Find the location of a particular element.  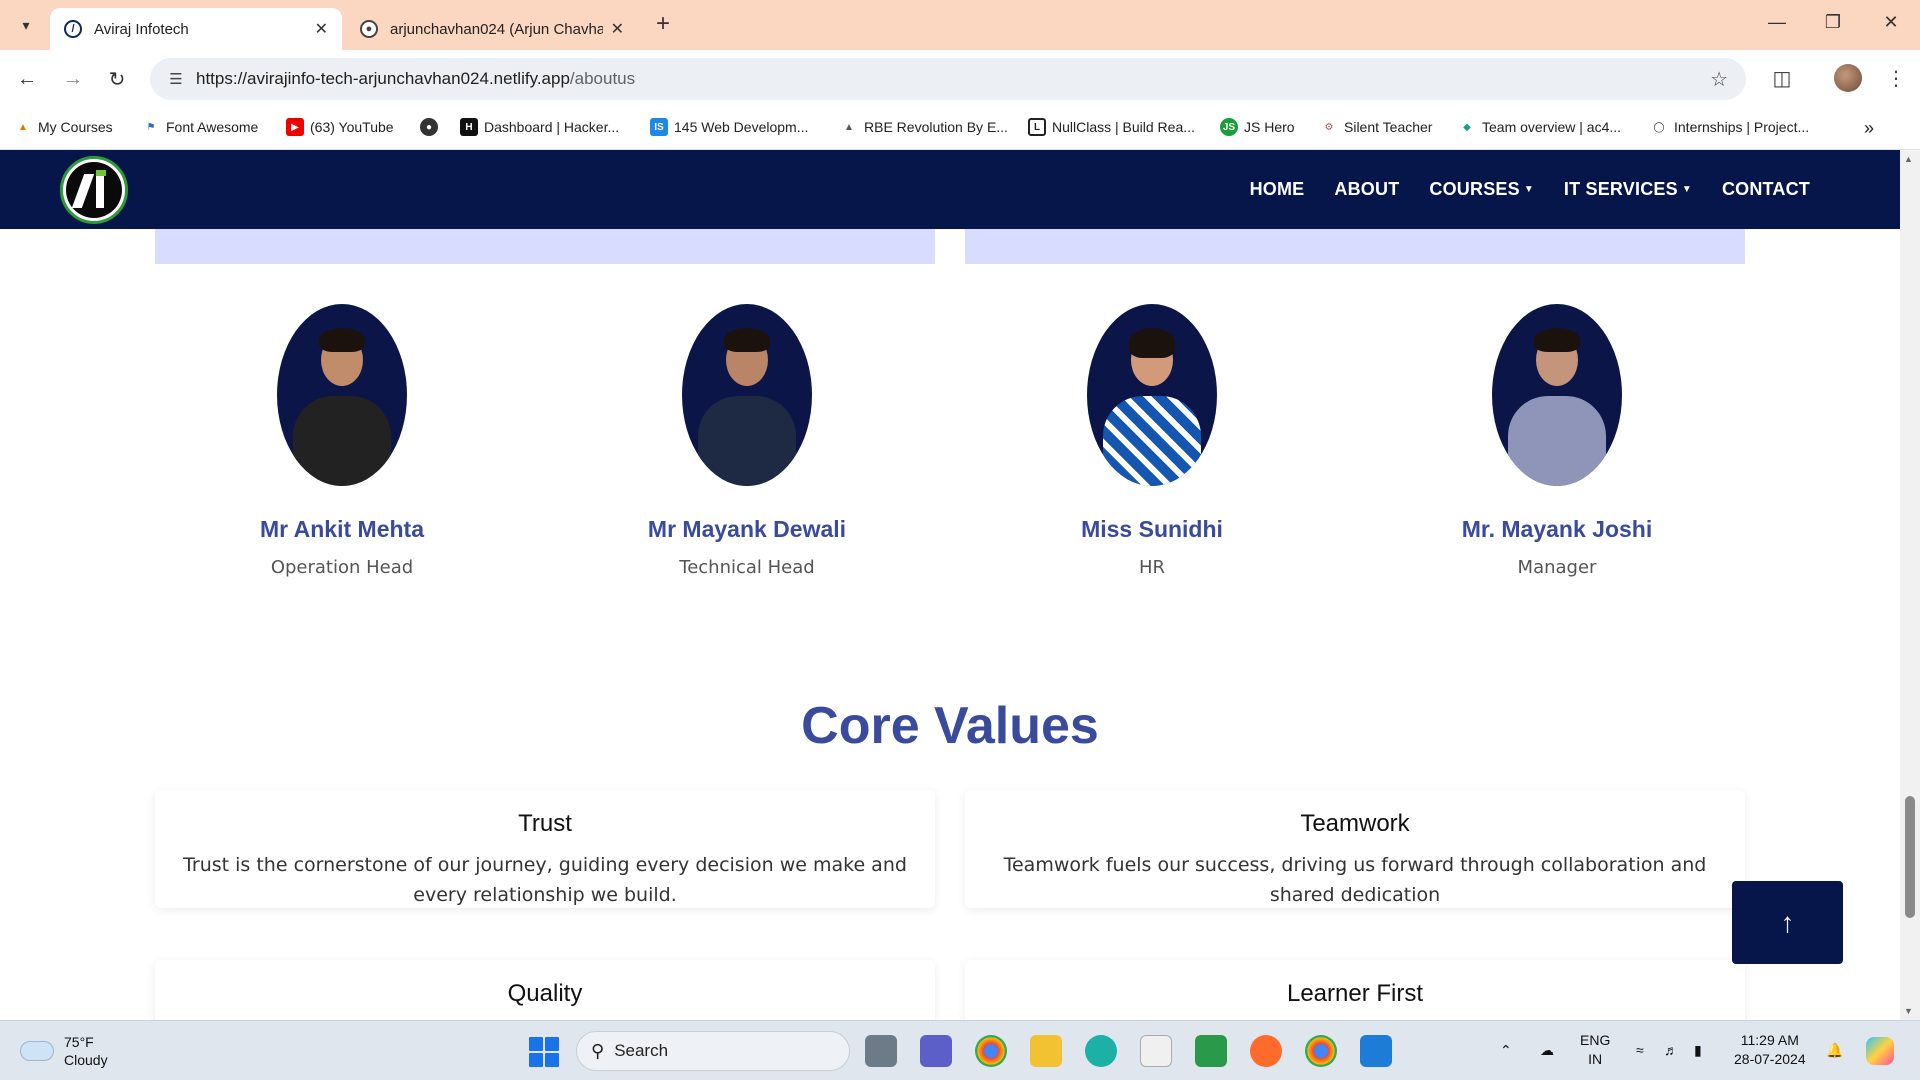

scroll-thumb is located at coordinates (1910, 857).